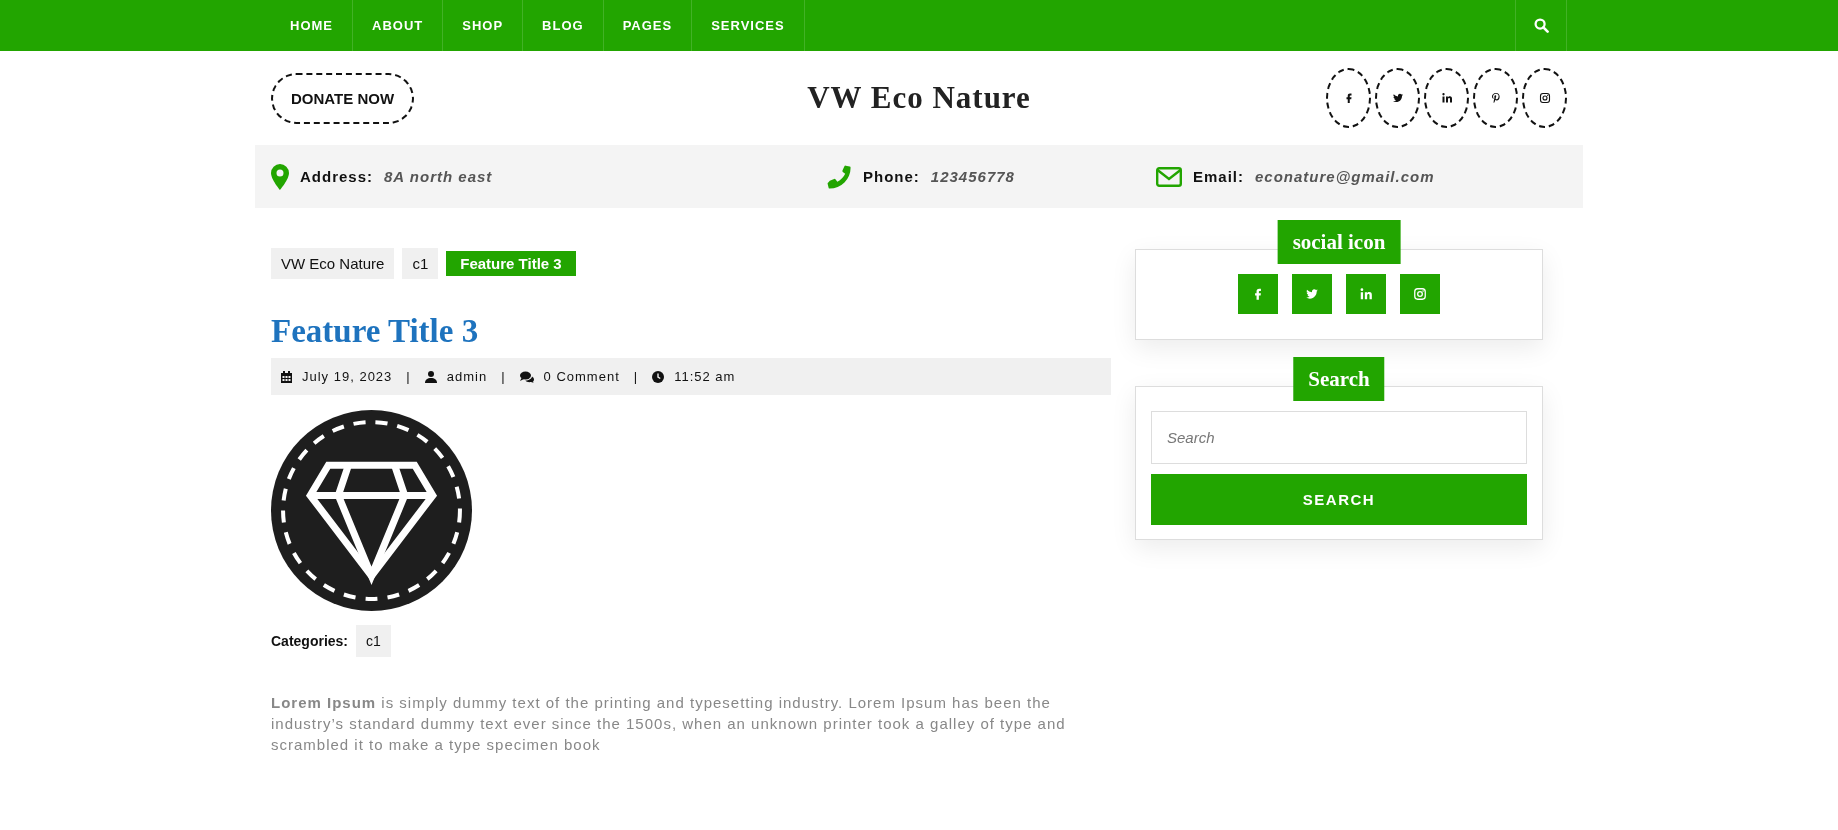  I want to click on contact-label: Email:, so click(1218, 176).